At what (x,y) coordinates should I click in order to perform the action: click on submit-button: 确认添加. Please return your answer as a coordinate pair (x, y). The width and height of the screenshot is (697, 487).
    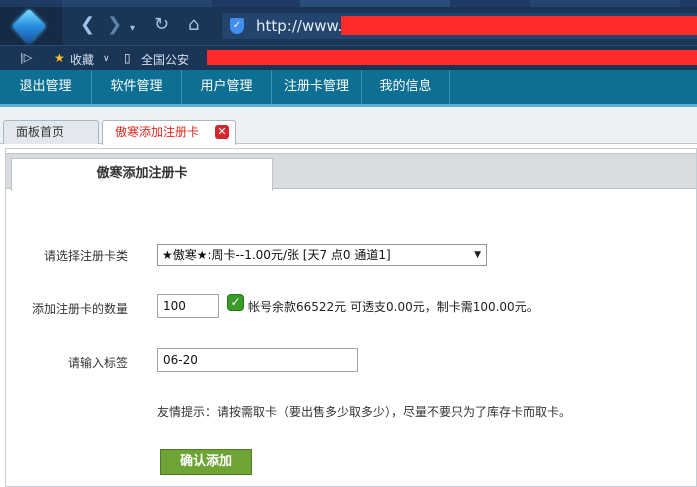
    Looking at the image, I should click on (206, 462).